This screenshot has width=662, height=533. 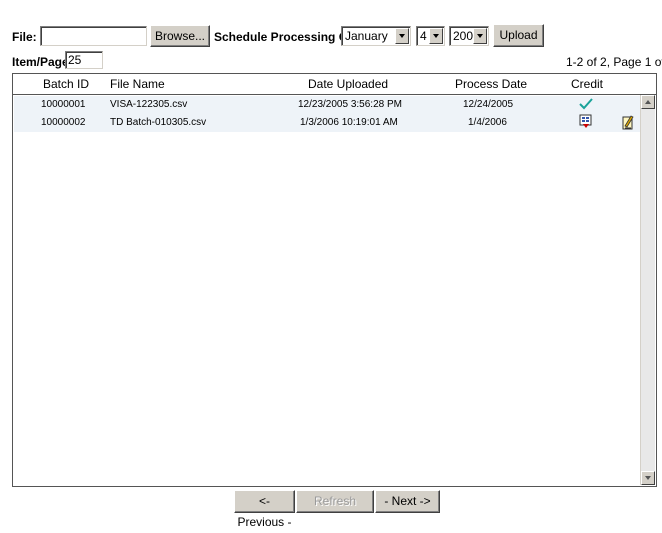 I want to click on scroll-down-button, so click(x=648, y=478).